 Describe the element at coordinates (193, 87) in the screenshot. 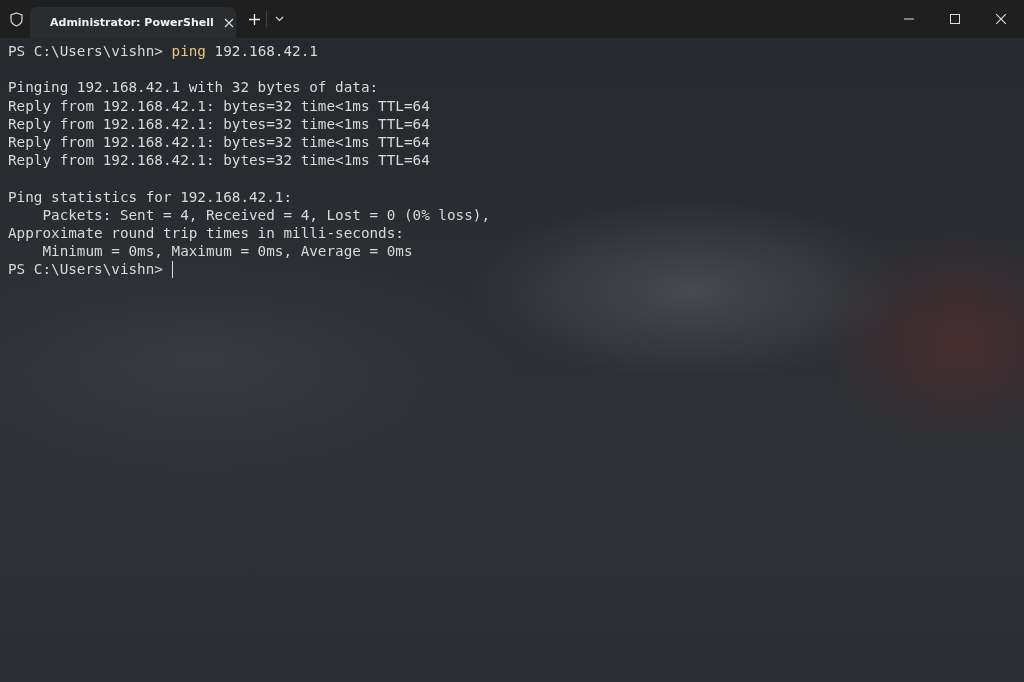

I see `output-line: Pinging 192.168.42.1 with 32 bytes of data:` at that location.